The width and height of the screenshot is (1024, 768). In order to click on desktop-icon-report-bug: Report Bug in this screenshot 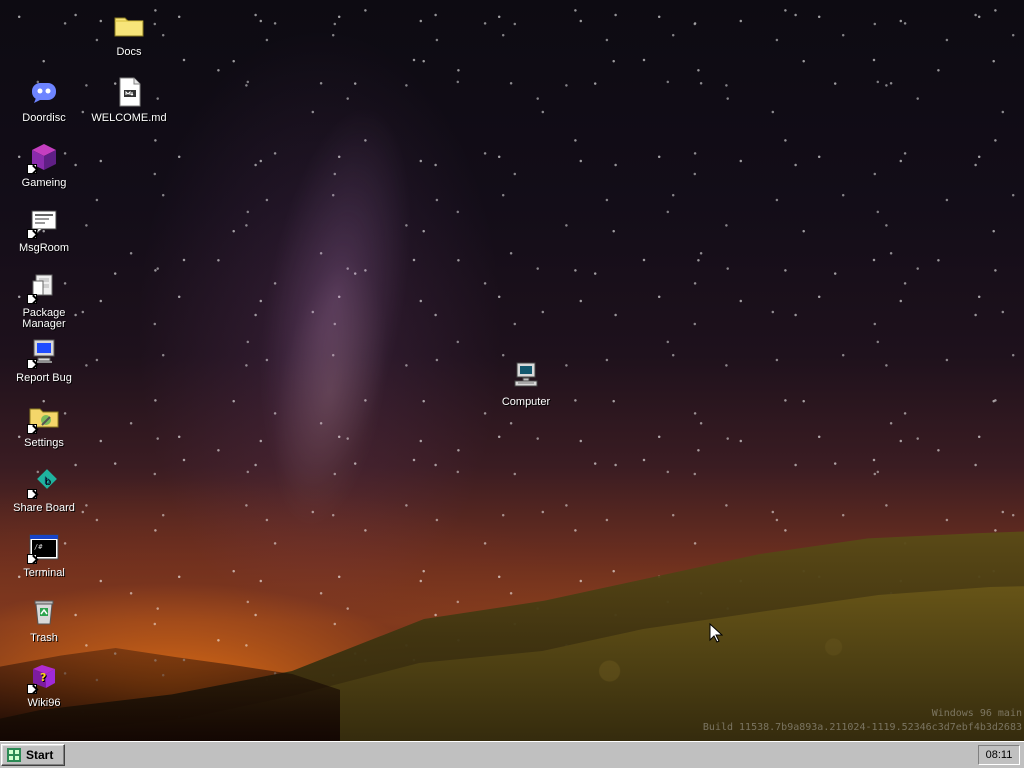, I will do `click(44, 360)`.